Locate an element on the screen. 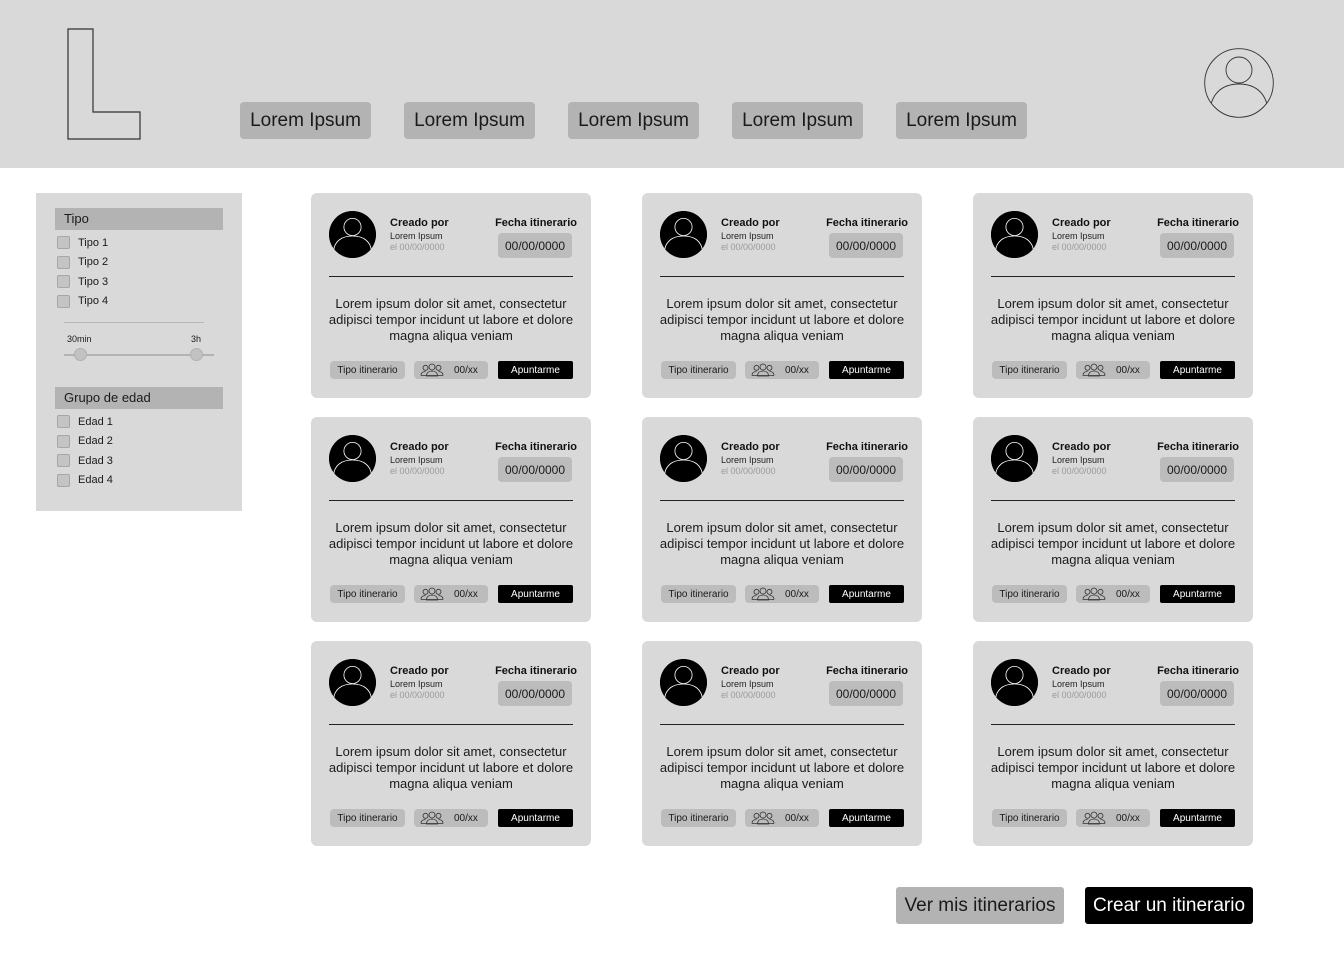  filter-edad-1: Edad 1 is located at coordinates (85, 422).